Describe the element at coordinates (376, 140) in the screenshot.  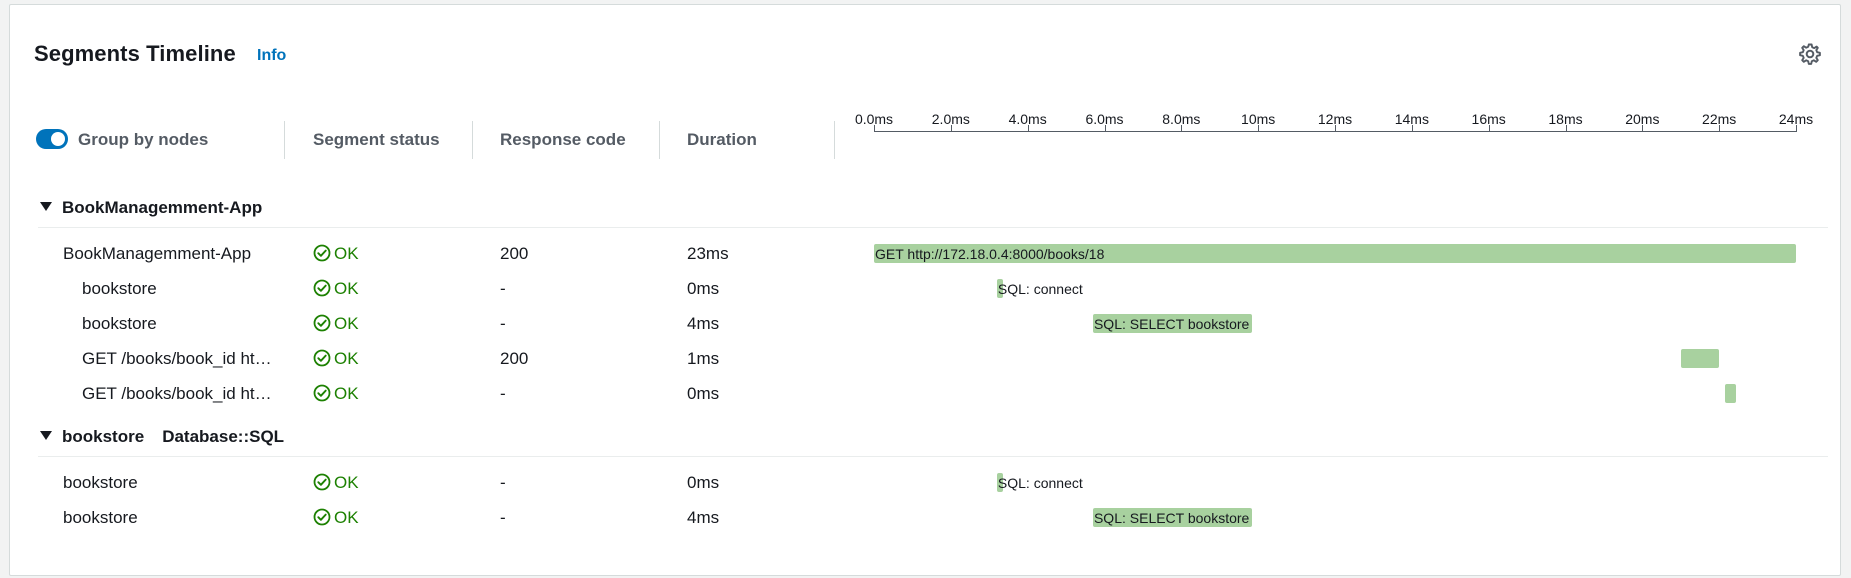
I see `column-header-segment-status: Segment status` at that location.